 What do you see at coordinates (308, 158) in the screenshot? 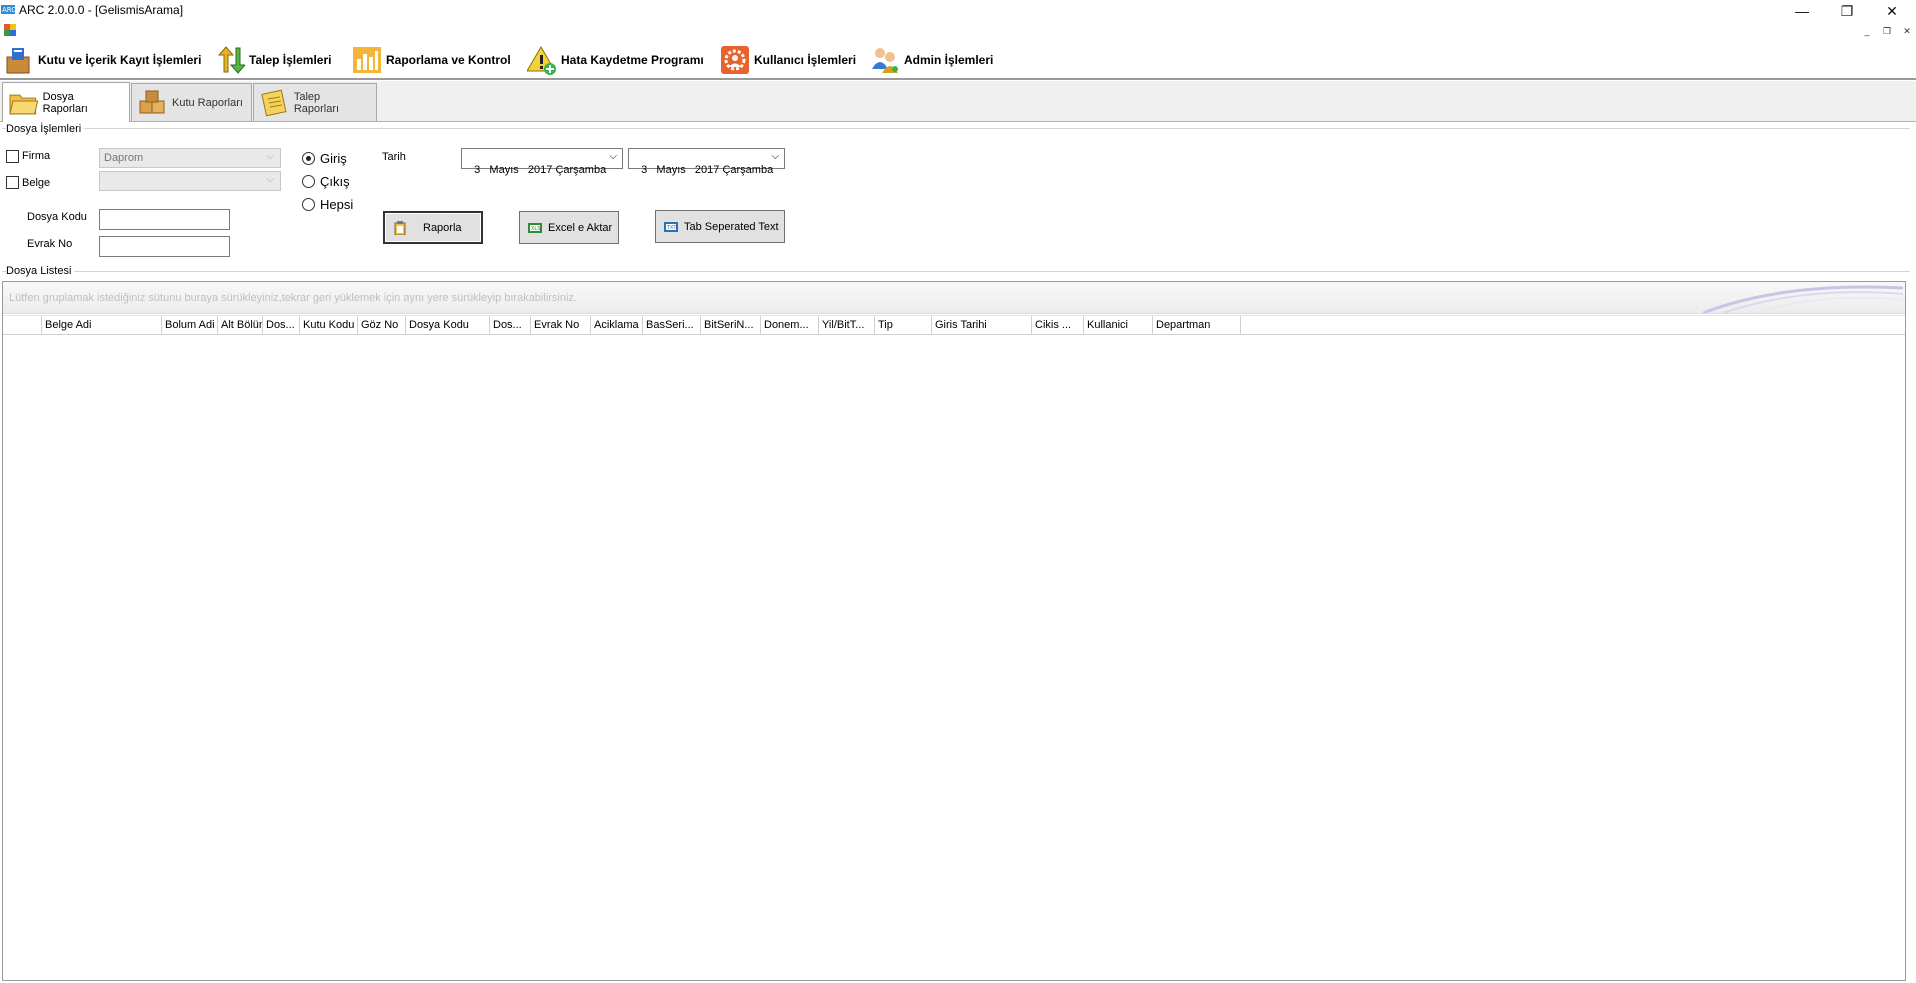
I see `giris-radio` at bounding box center [308, 158].